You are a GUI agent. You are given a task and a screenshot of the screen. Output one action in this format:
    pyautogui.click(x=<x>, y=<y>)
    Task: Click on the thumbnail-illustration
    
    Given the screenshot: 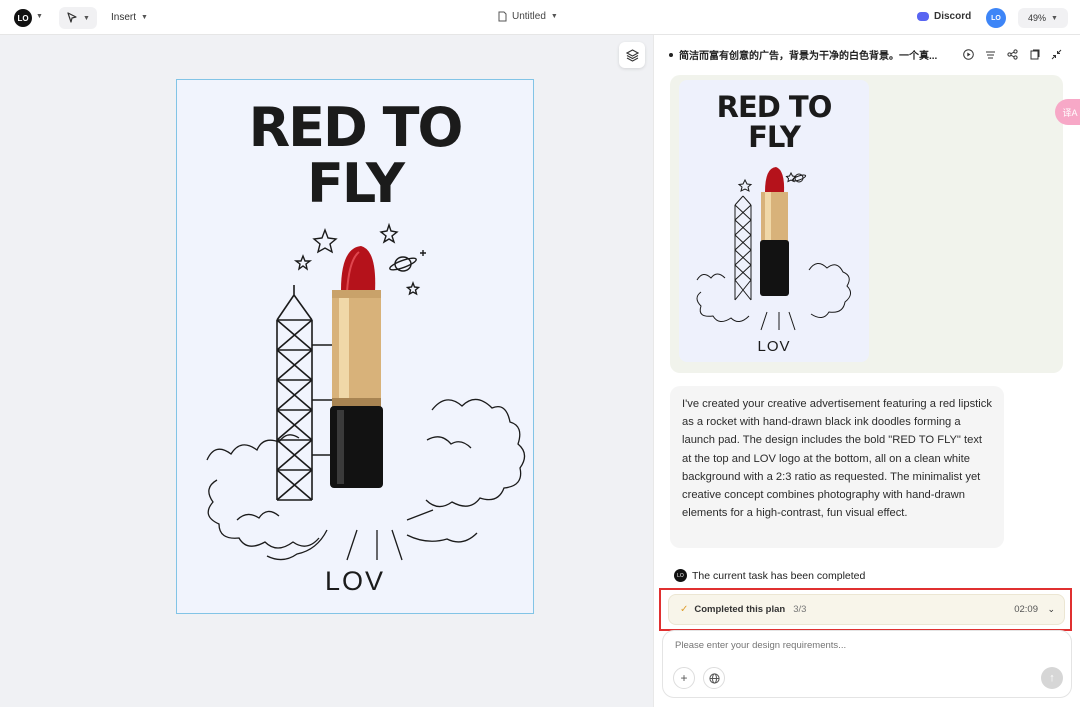 What is the action you would take?
    pyautogui.click(x=773, y=249)
    